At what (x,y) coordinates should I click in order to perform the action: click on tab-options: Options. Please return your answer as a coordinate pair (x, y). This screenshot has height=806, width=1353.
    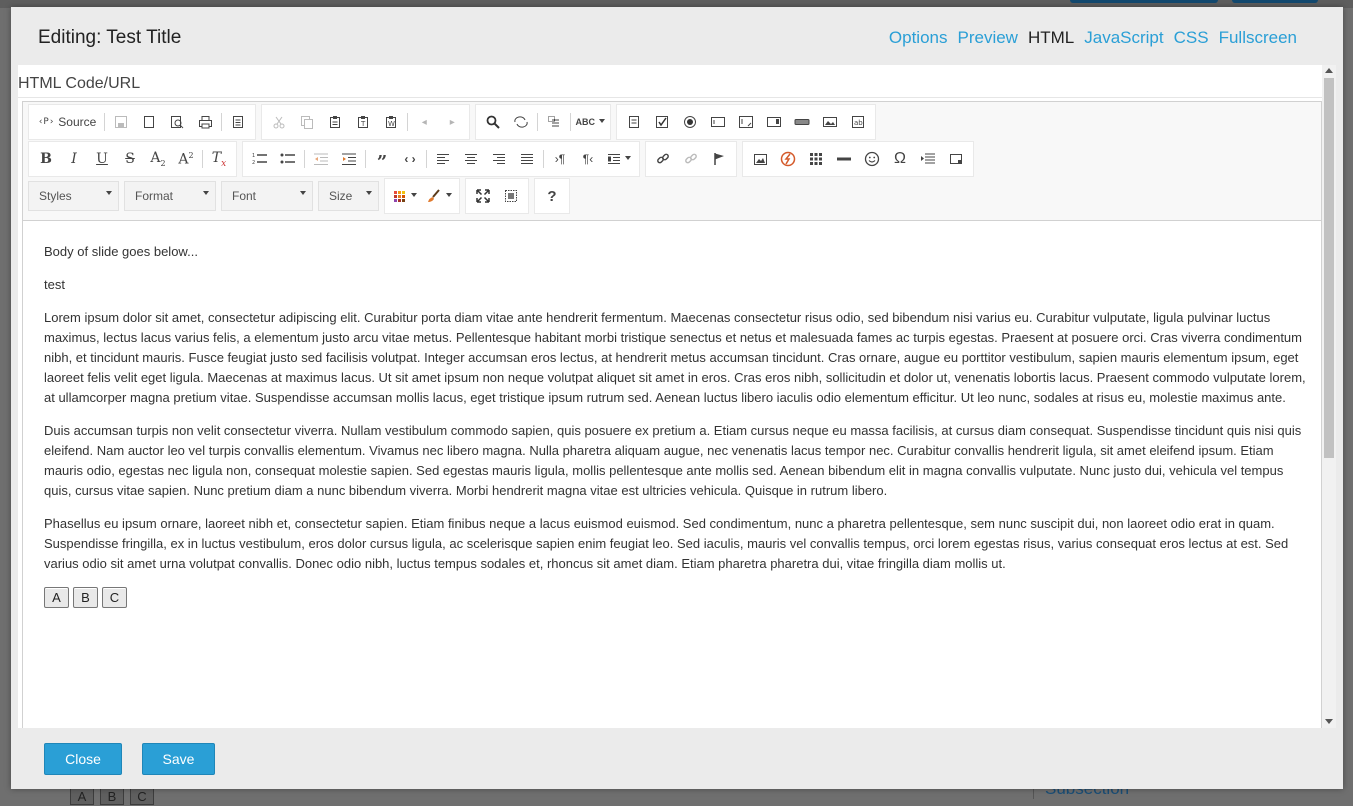
    Looking at the image, I should click on (918, 38).